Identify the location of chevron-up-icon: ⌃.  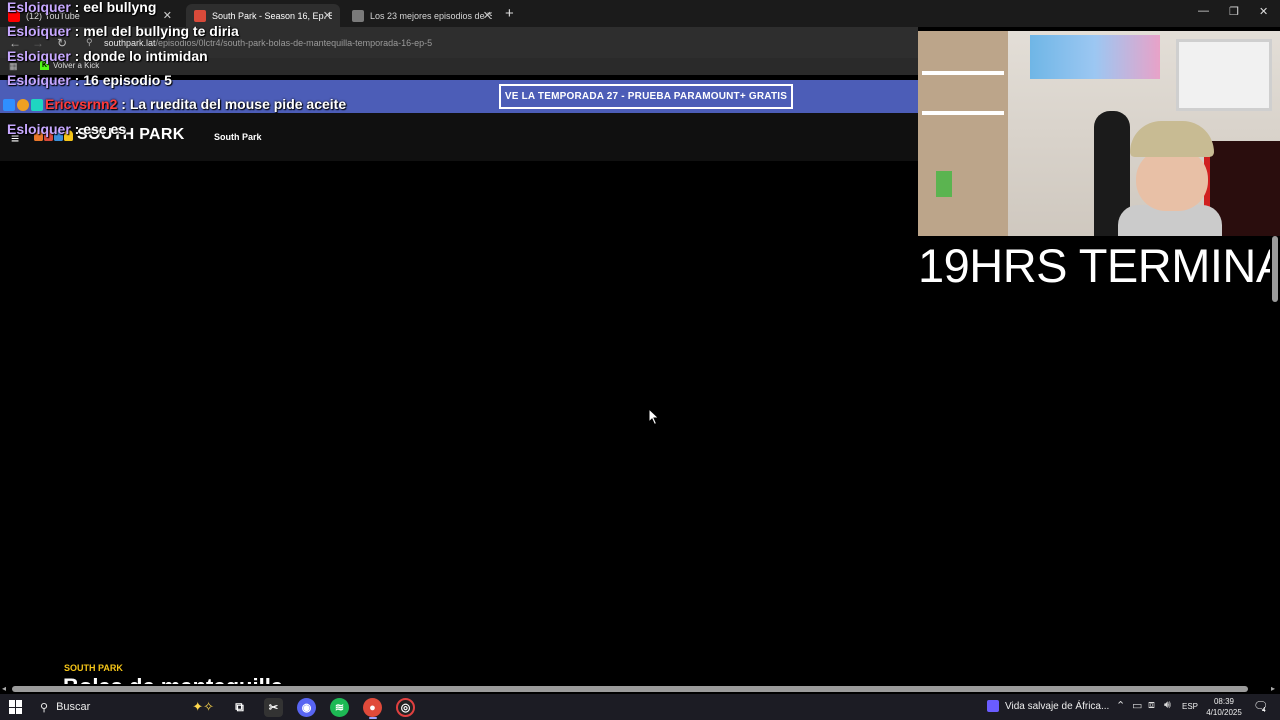
(1120, 705).